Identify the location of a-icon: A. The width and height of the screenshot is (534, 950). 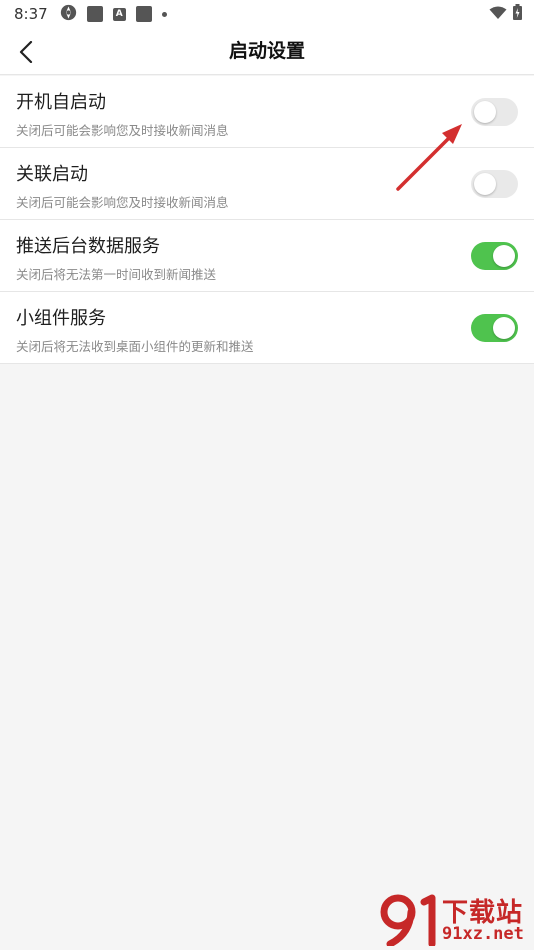
(119, 14).